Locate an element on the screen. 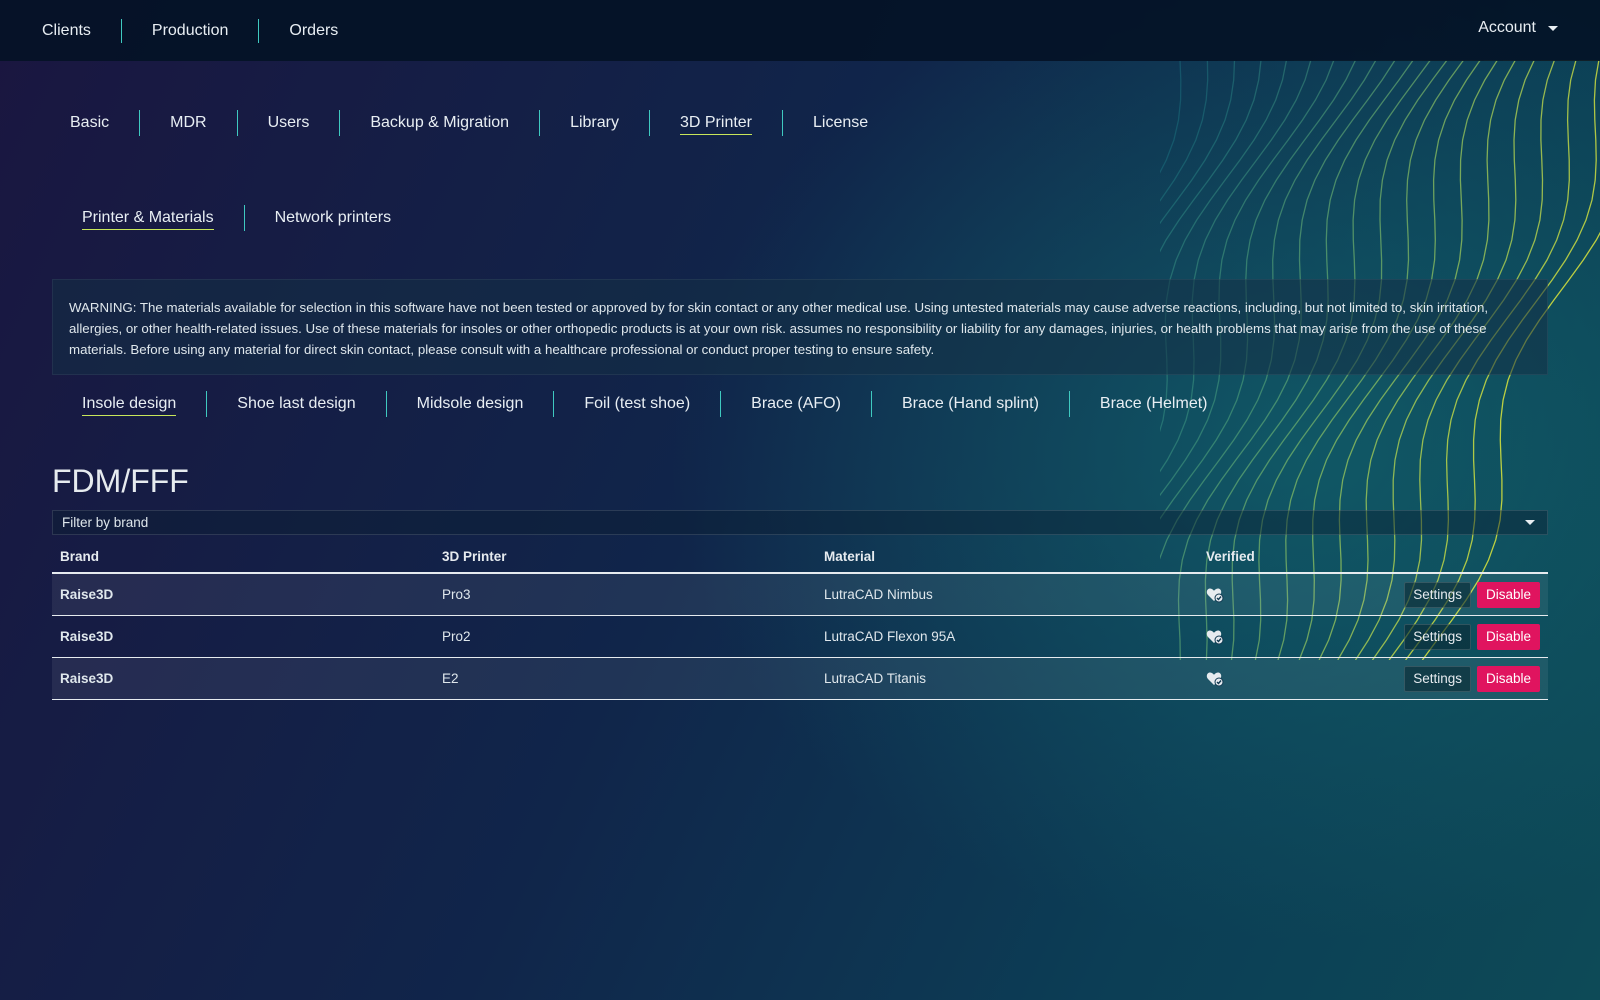 The image size is (1600, 1000). tab-label: Insole design is located at coordinates (129, 405).